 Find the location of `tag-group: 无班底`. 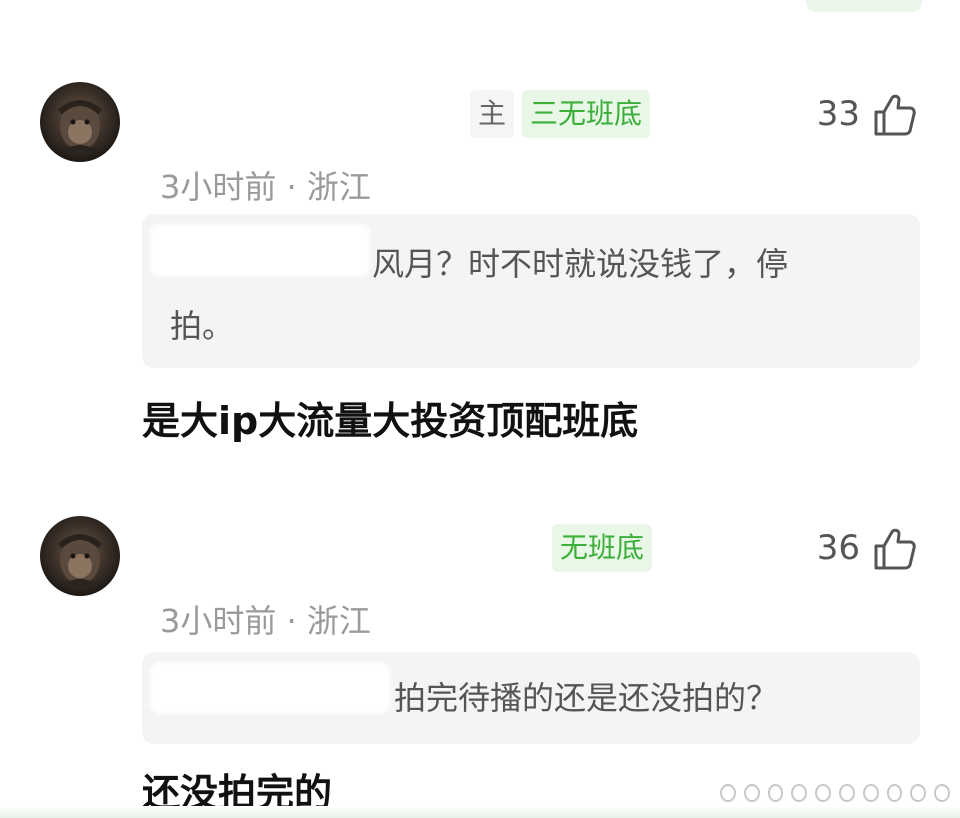

tag-group: 无班底 is located at coordinates (602, 548).